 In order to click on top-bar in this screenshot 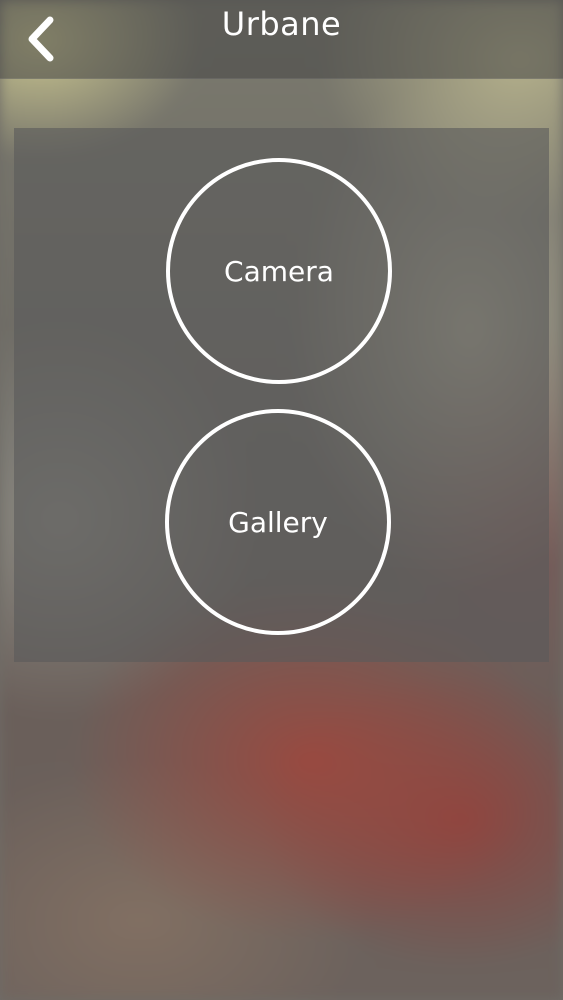, I will do `click(281, 39)`.